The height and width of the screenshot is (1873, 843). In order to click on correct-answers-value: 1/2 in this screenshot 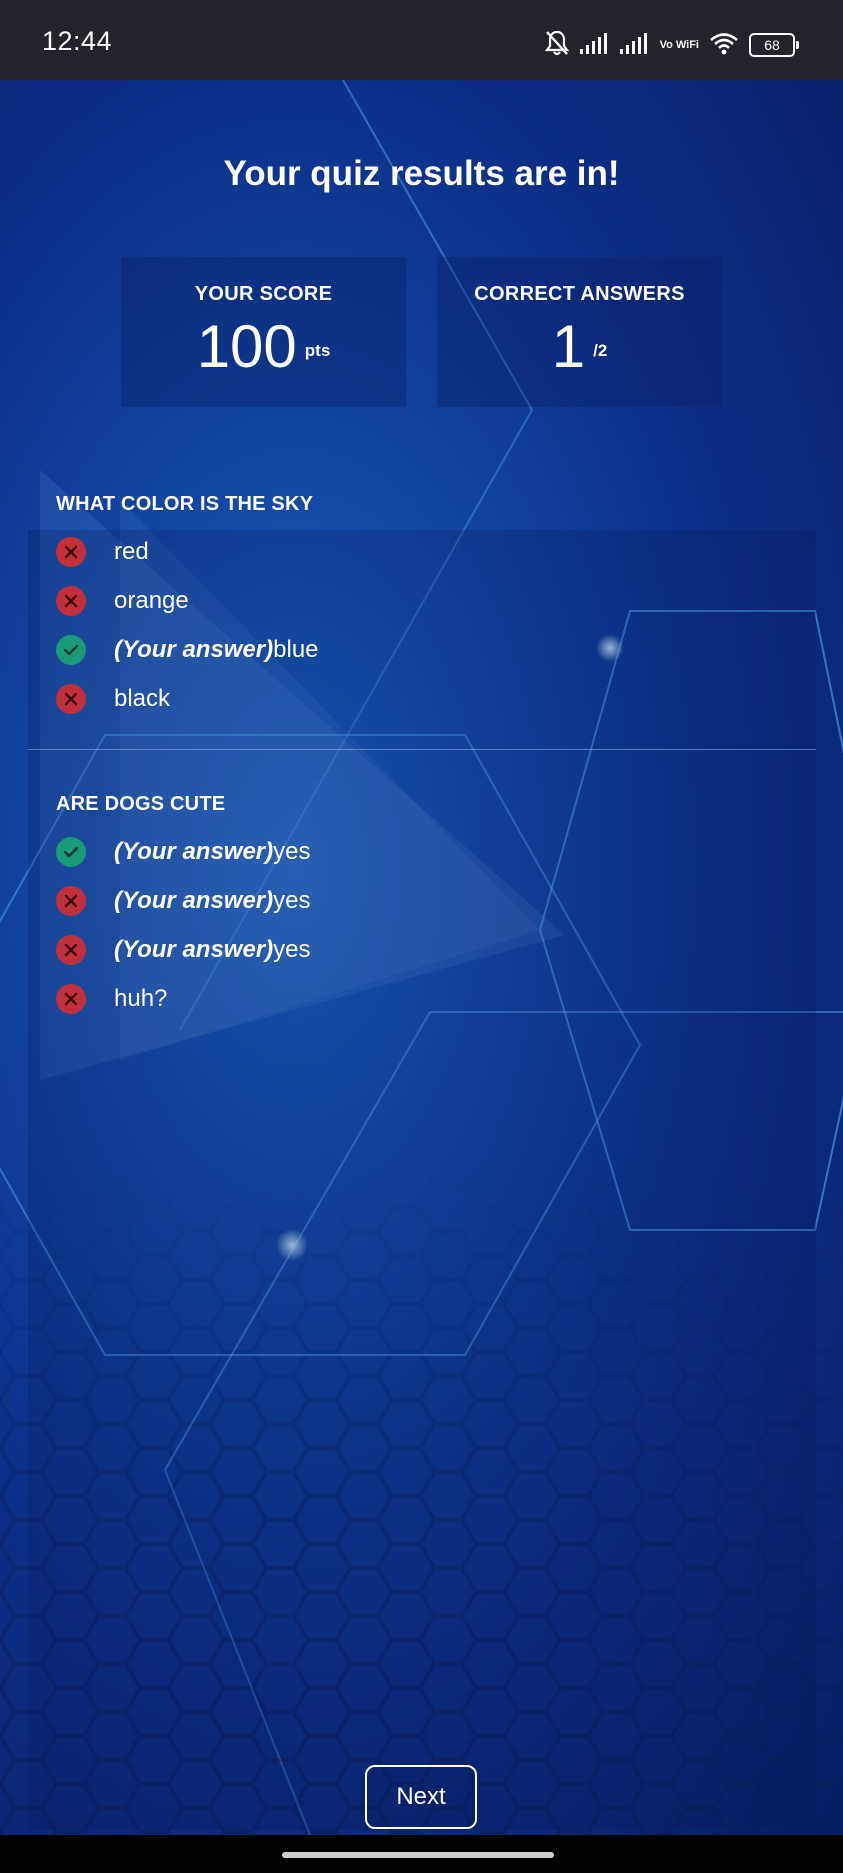, I will do `click(579, 347)`.